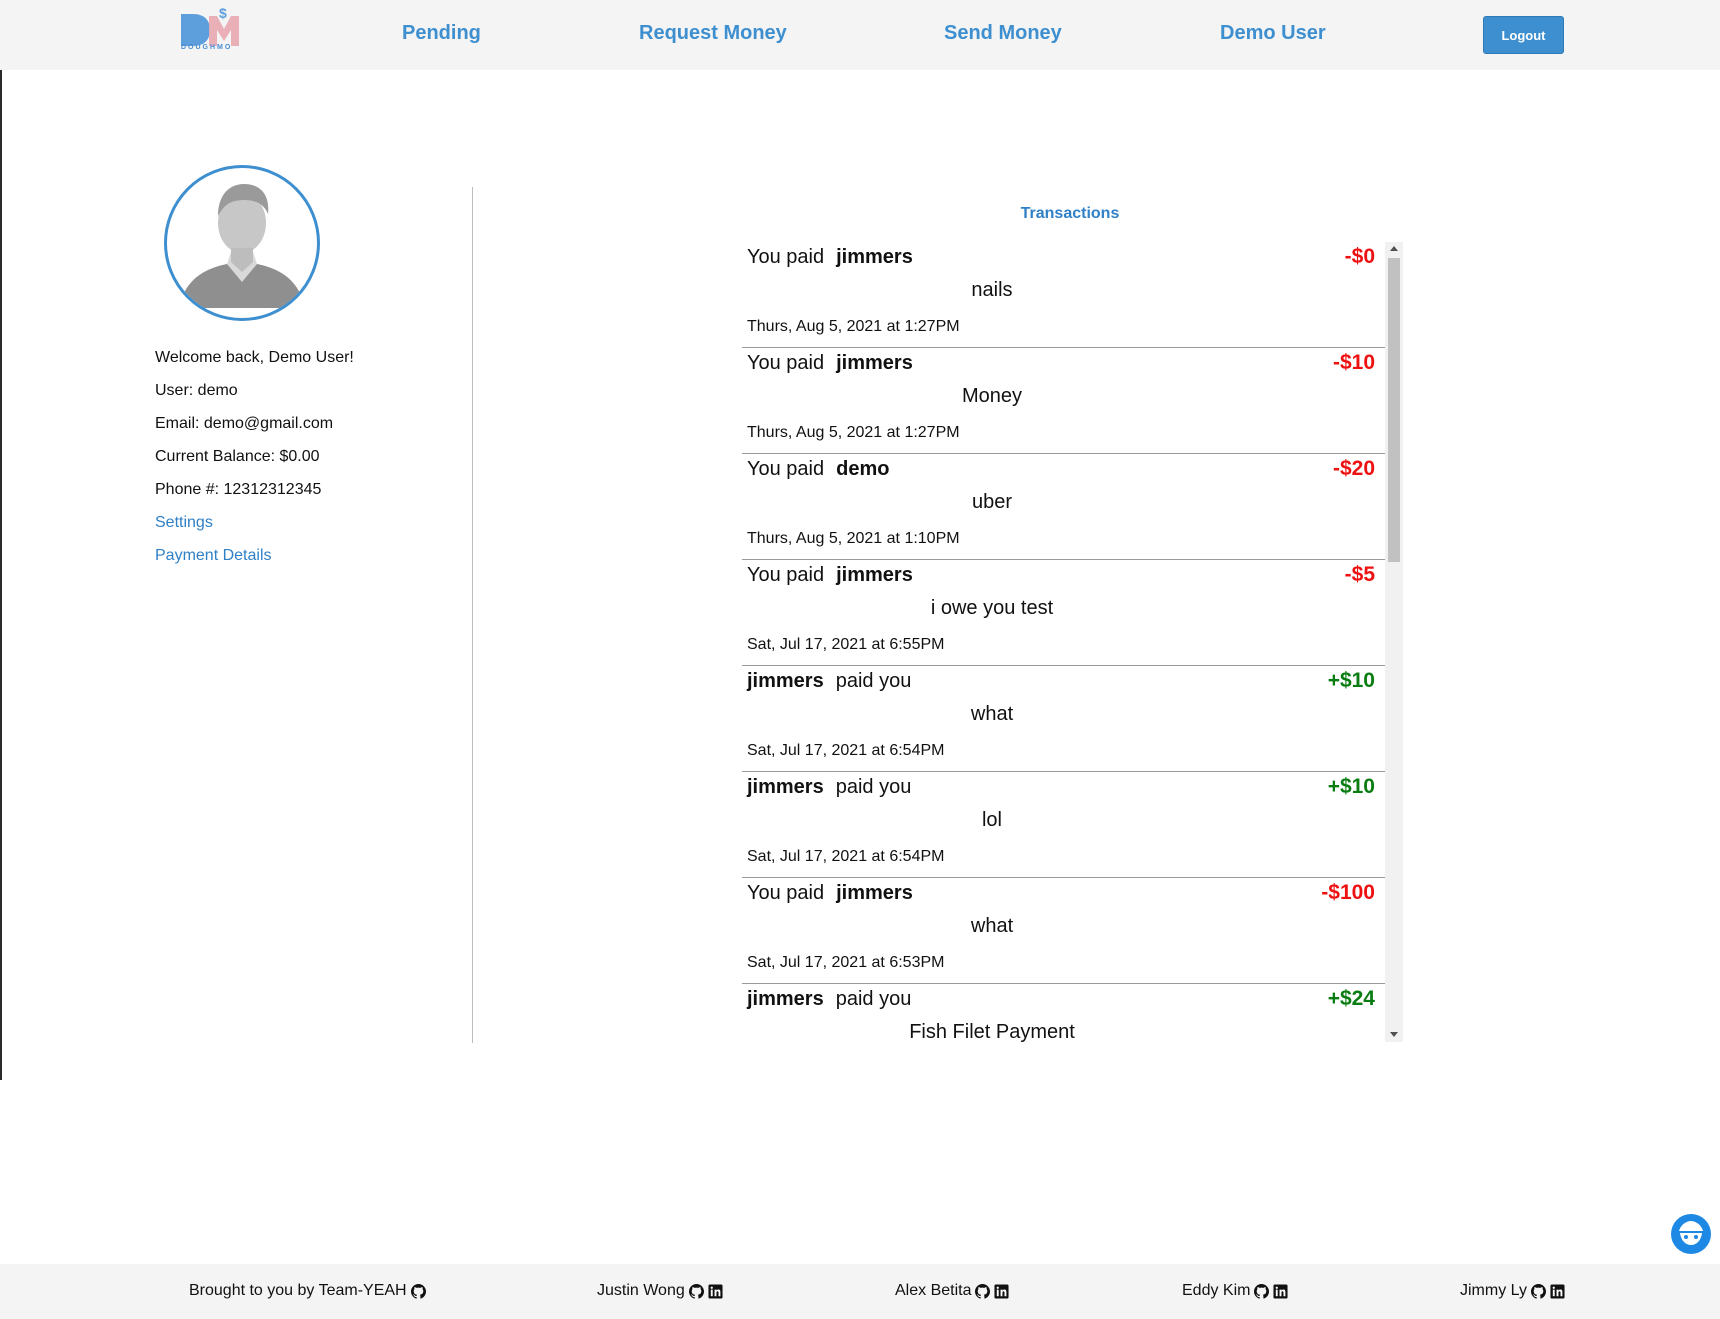 The width and height of the screenshot is (1720, 1319). Describe the element at coordinates (472, 615) in the screenshot. I see `vertical-divider` at that location.